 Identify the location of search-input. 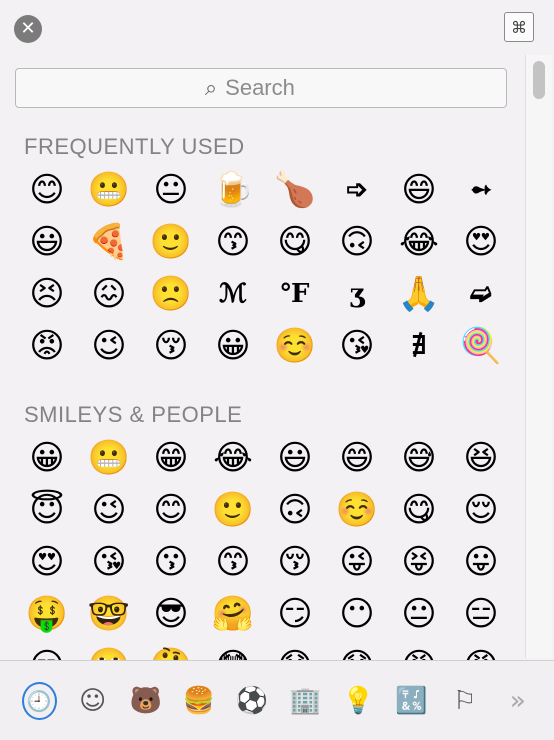
(270, 88).